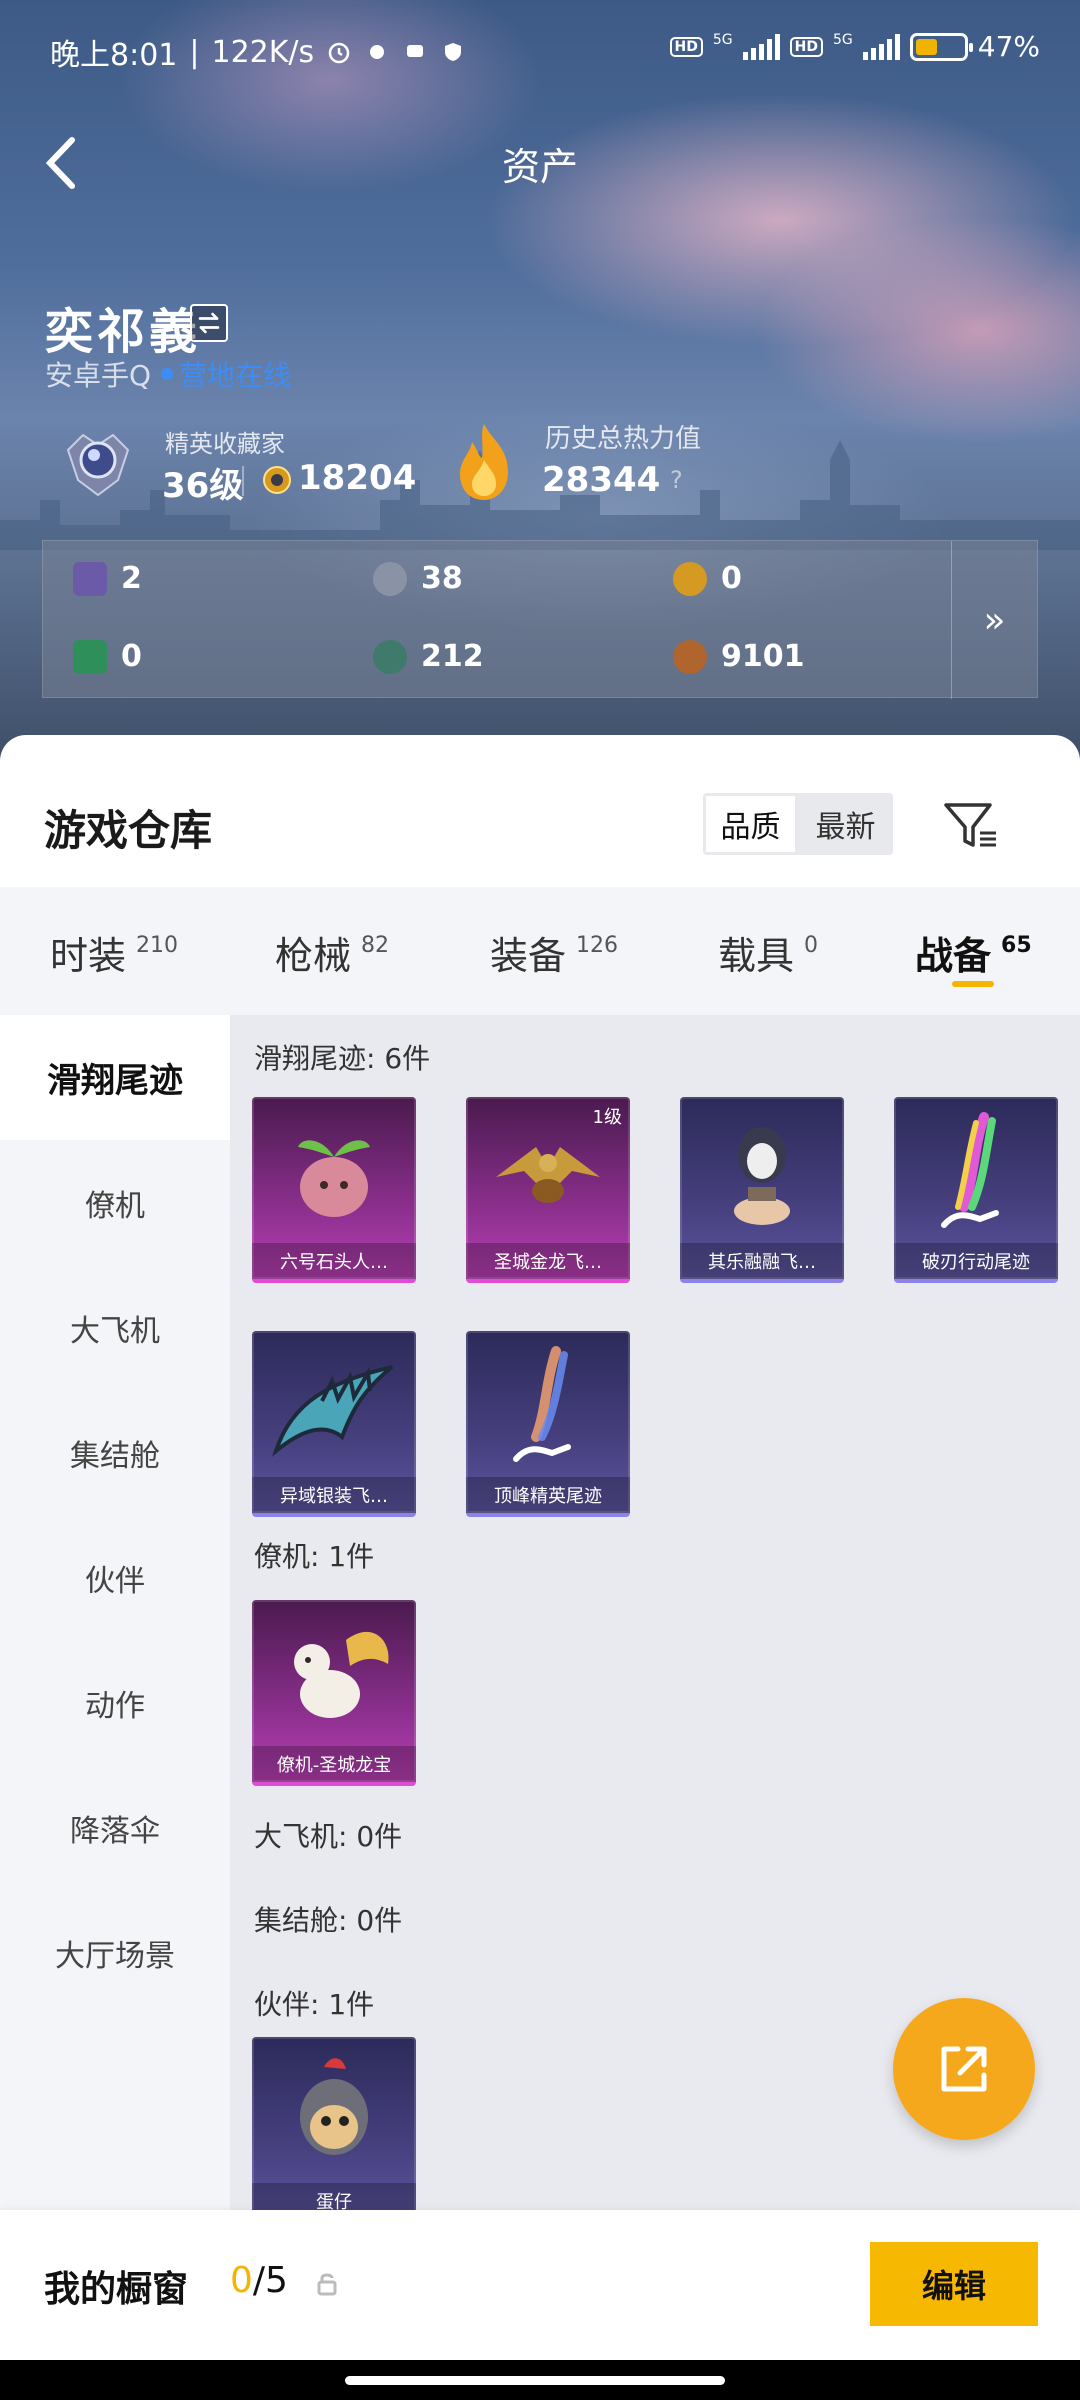 This screenshot has height=2400, width=1080. Describe the element at coordinates (690, 578) in the screenshot. I see `gold-token-icon` at that location.